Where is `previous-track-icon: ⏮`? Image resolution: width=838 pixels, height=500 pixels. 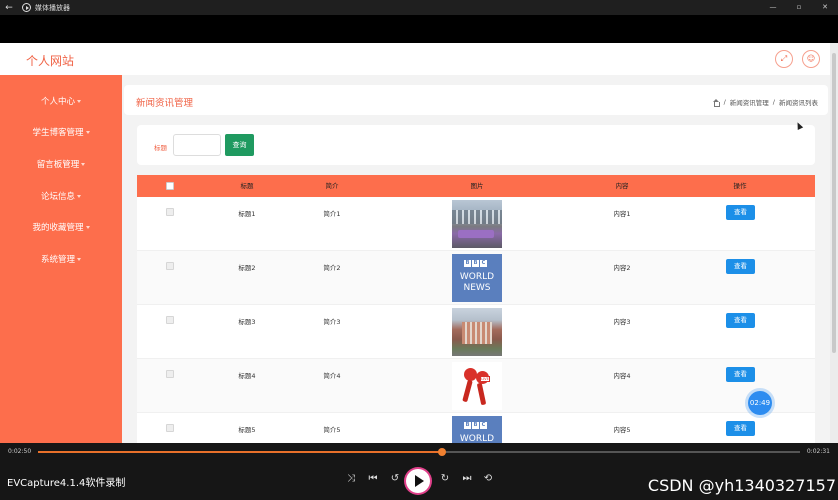 previous-track-icon: ⏮ is located at coordinates (373, 478).